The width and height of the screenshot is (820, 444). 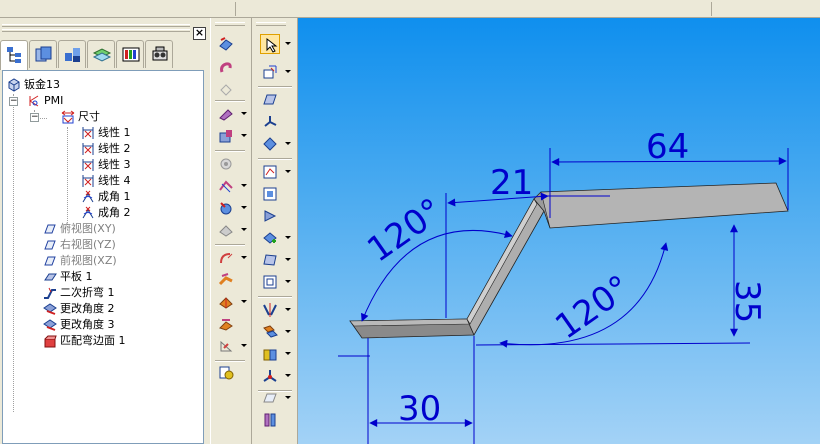 I want to click on properties-button, so click(x=270, y=420).